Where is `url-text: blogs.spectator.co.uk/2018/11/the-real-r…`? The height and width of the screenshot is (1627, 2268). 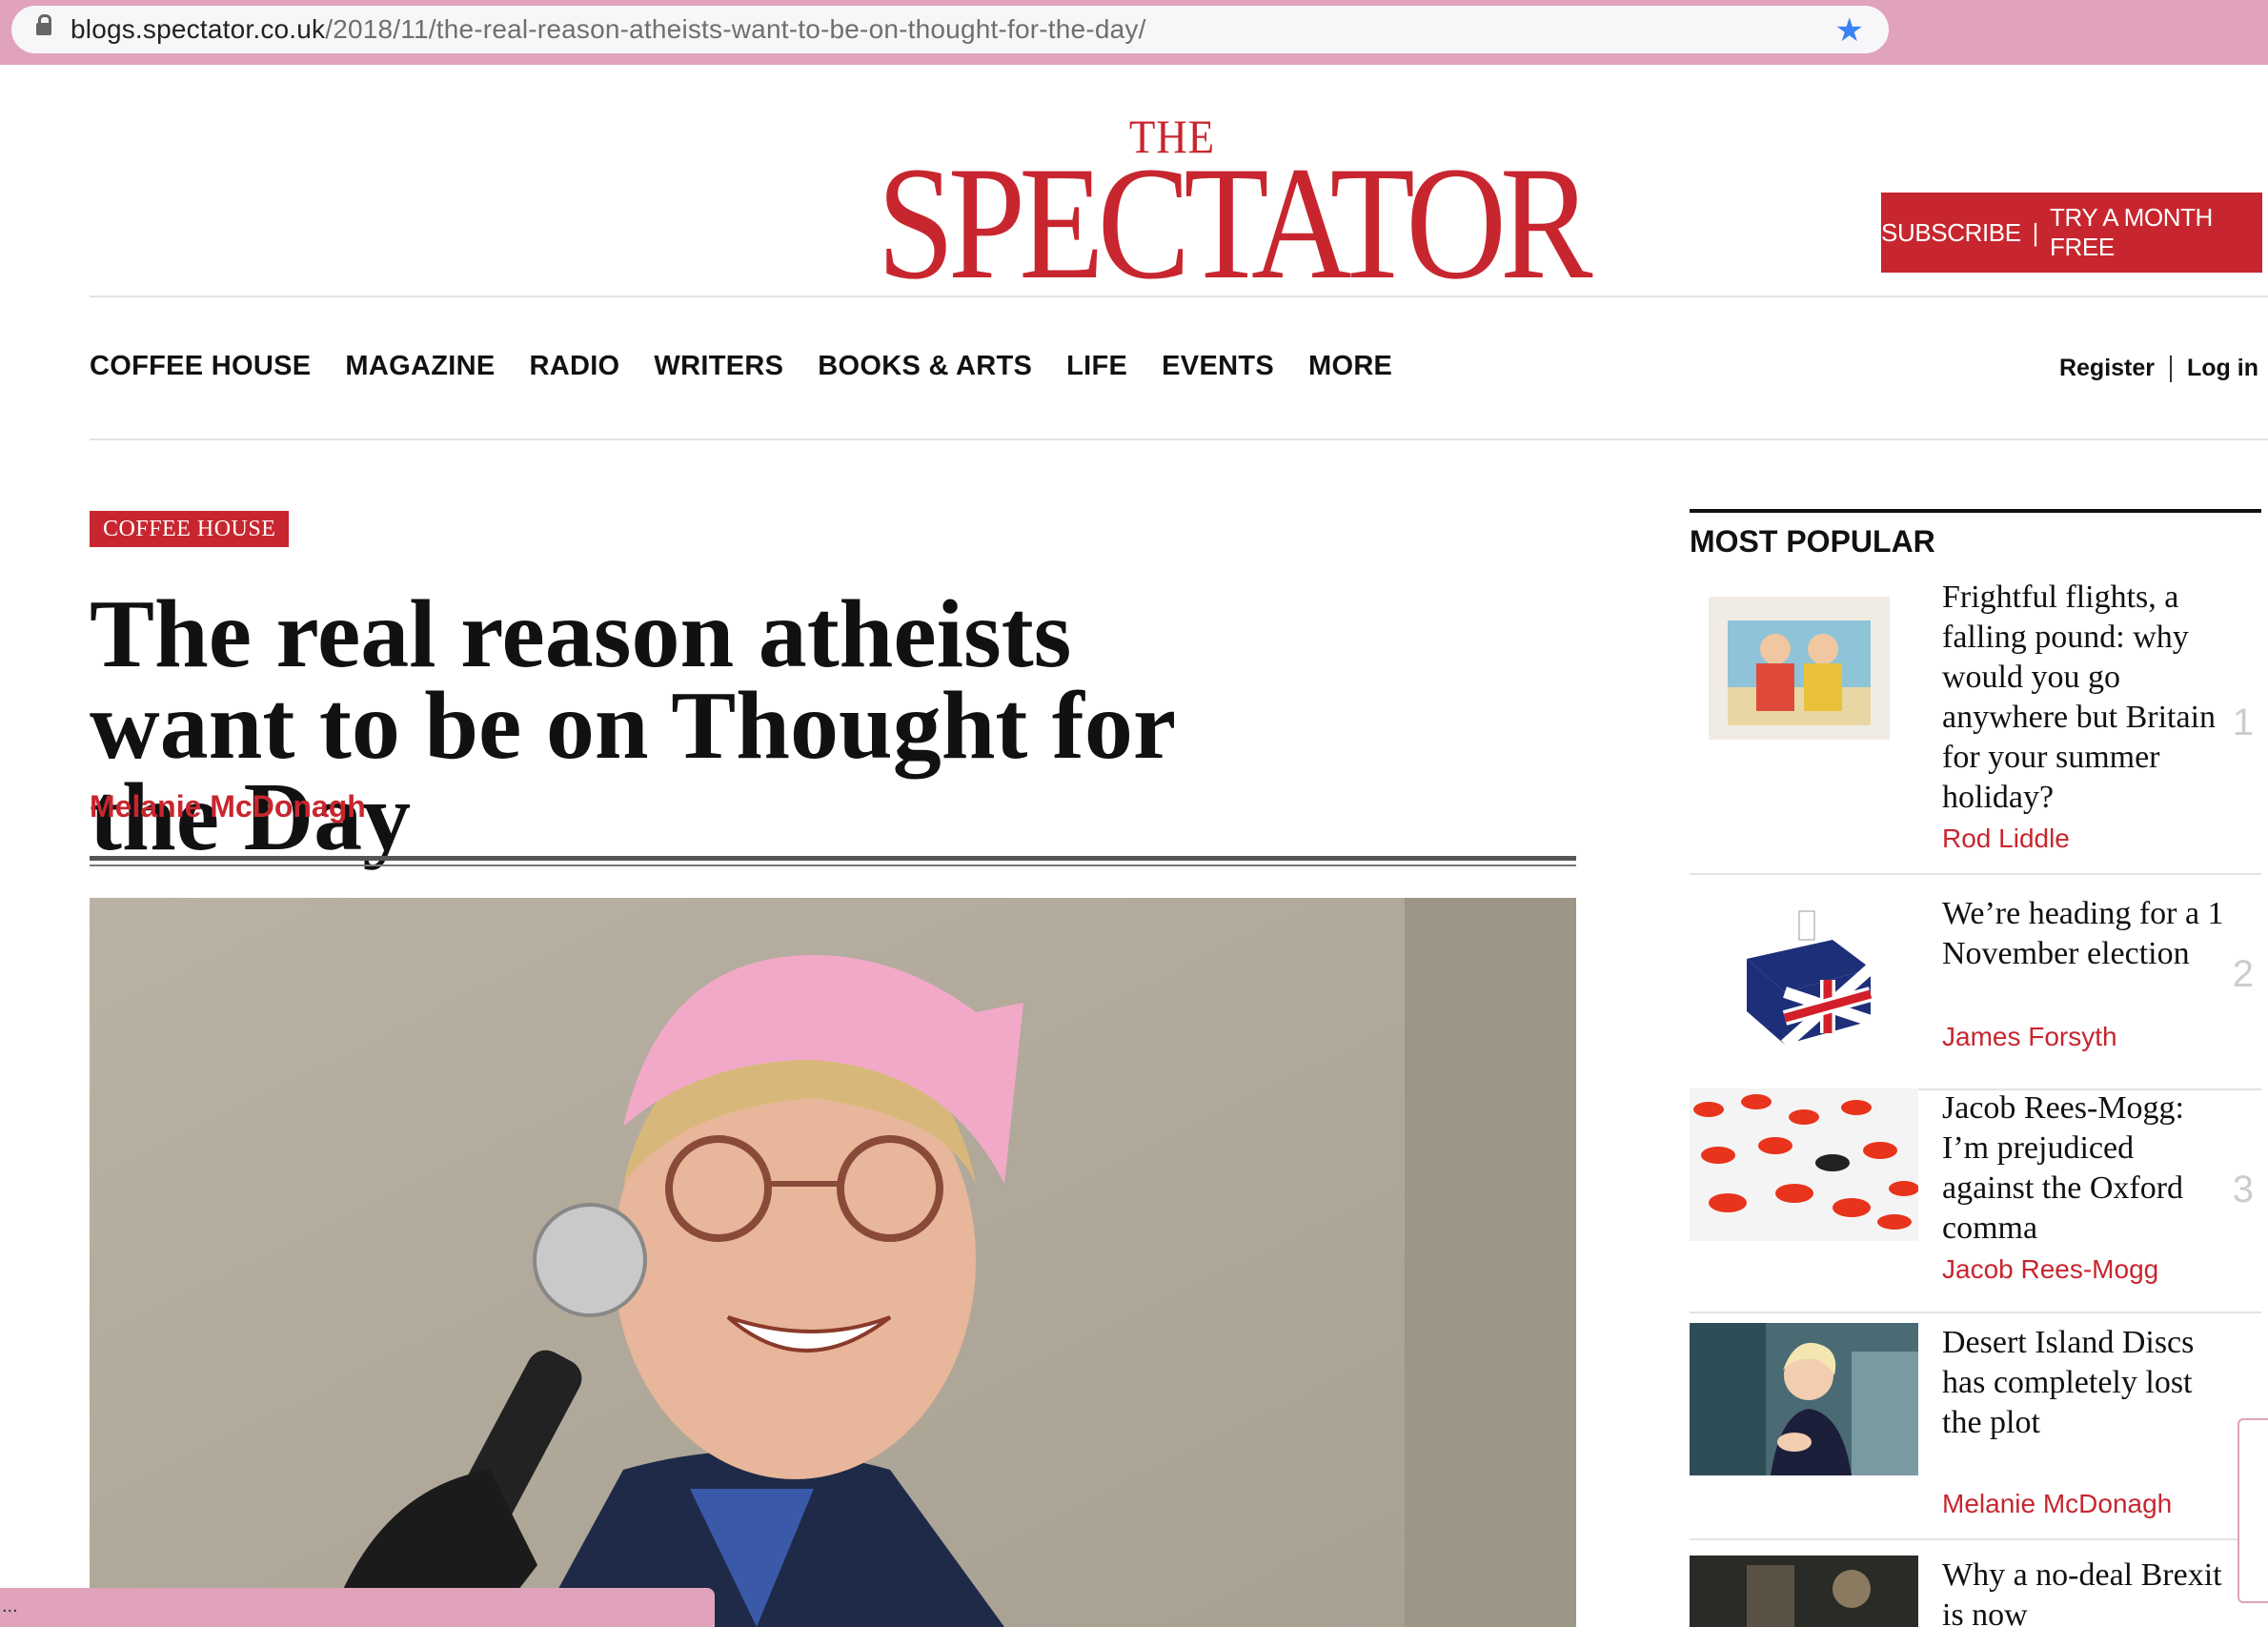
url-text: blogs.spectator.co.uk/2018/11/the-real-r… is located at coordinates (608, 29).